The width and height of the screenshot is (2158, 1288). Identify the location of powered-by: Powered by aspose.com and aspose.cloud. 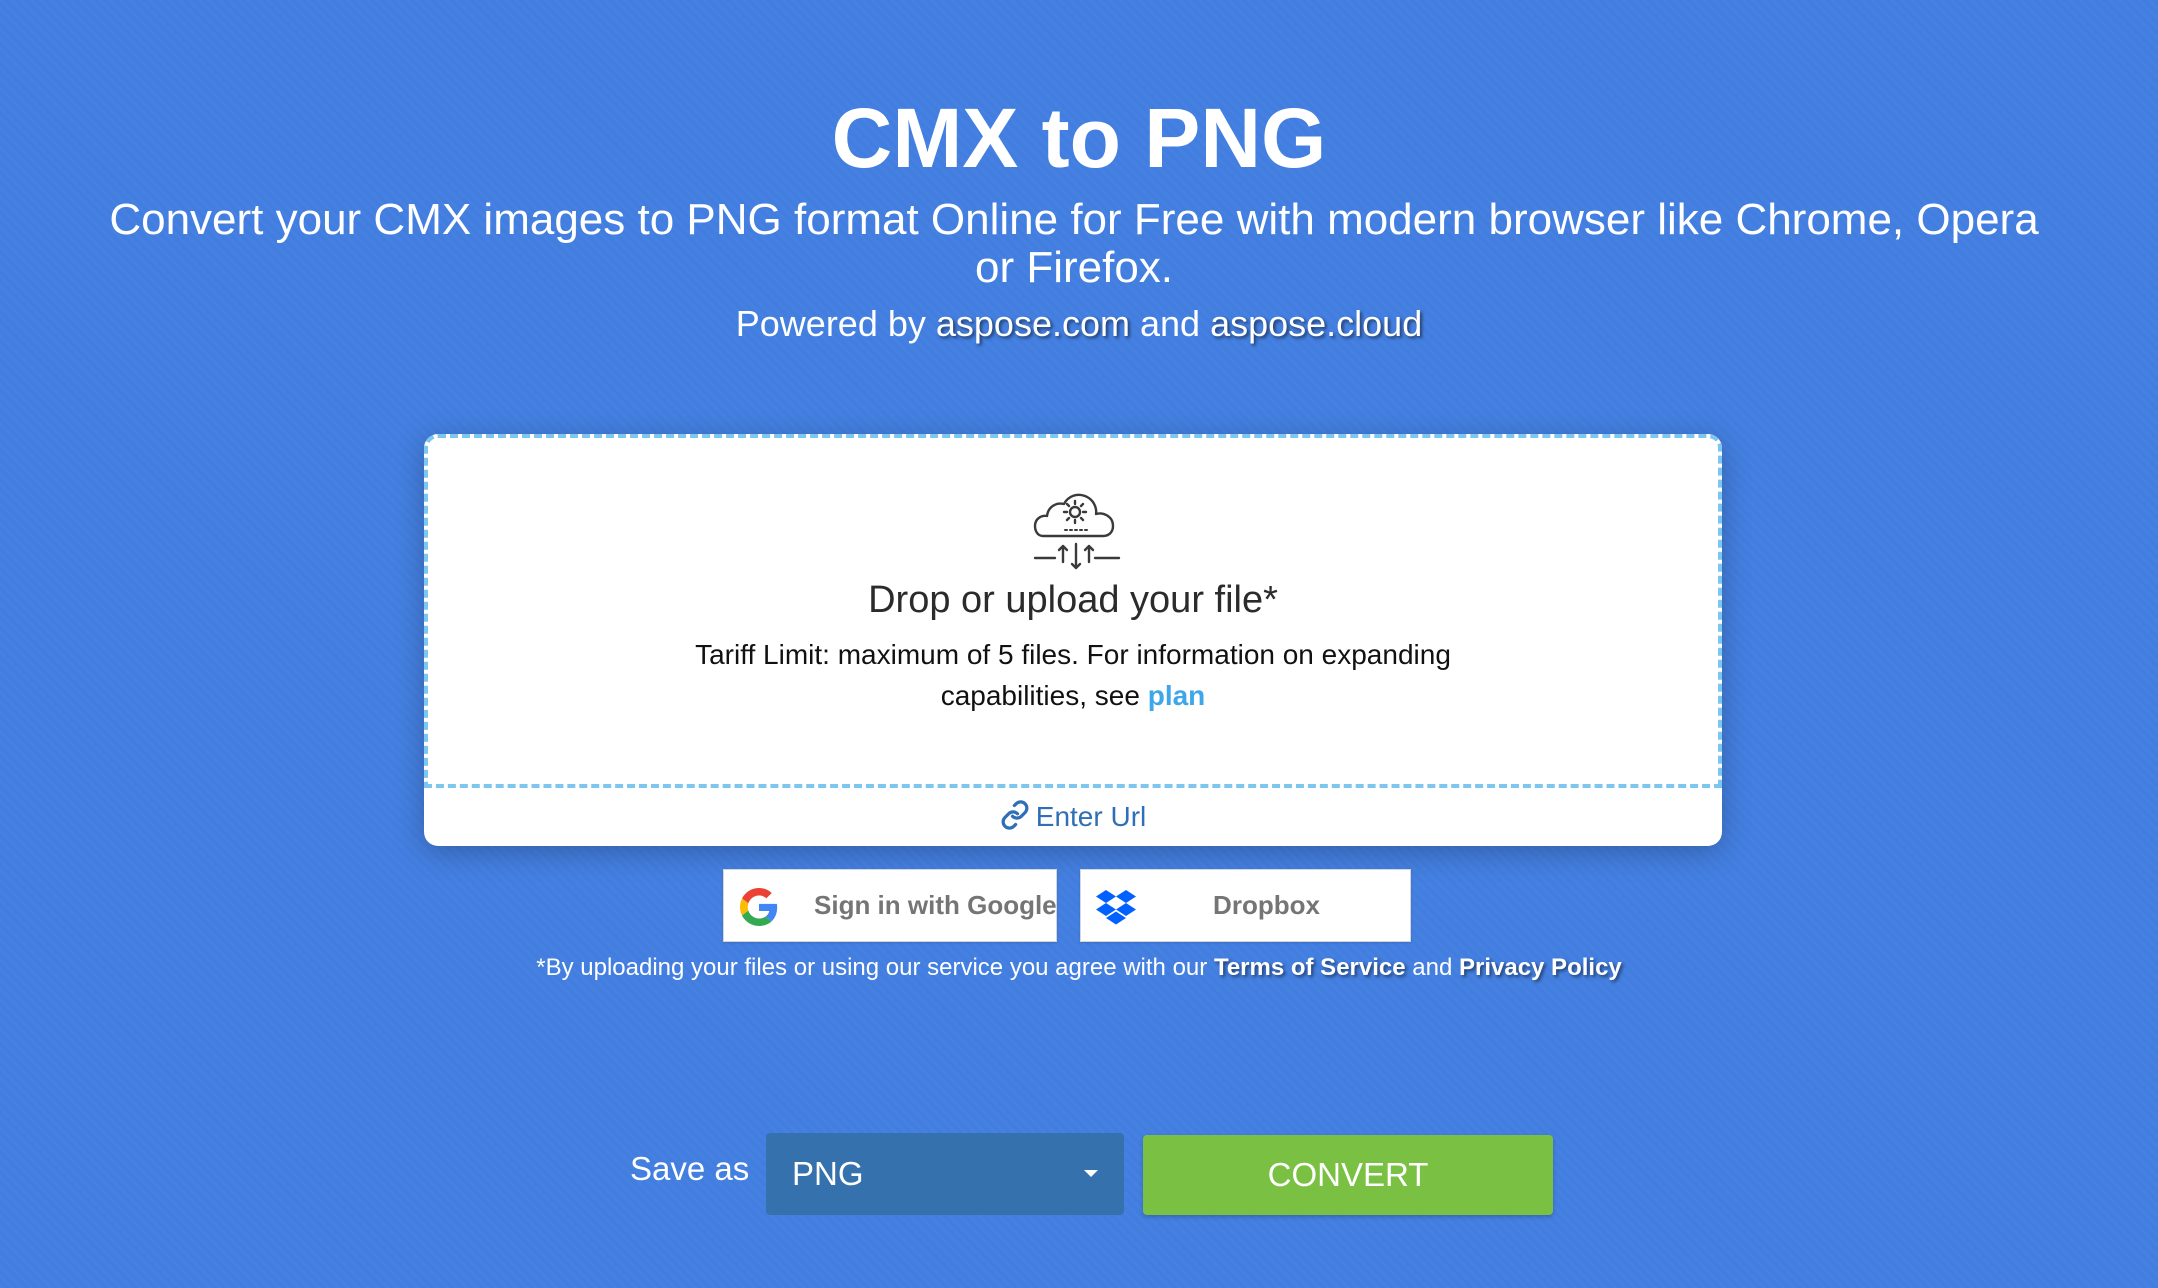
(1079, 324).